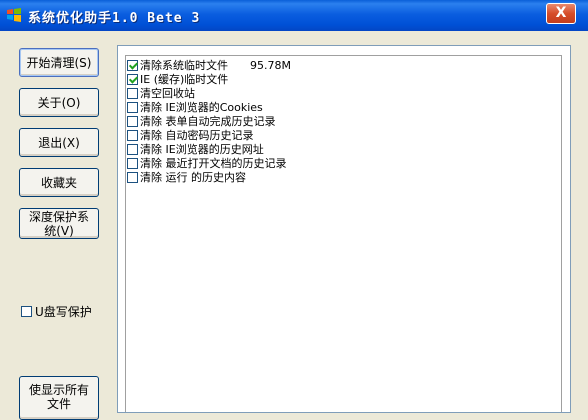 Image resolution: width=588 pixels, height=420 pixels. I want to click on list-item: 清除 最近打开文档的历史记录, so click(209, 163).